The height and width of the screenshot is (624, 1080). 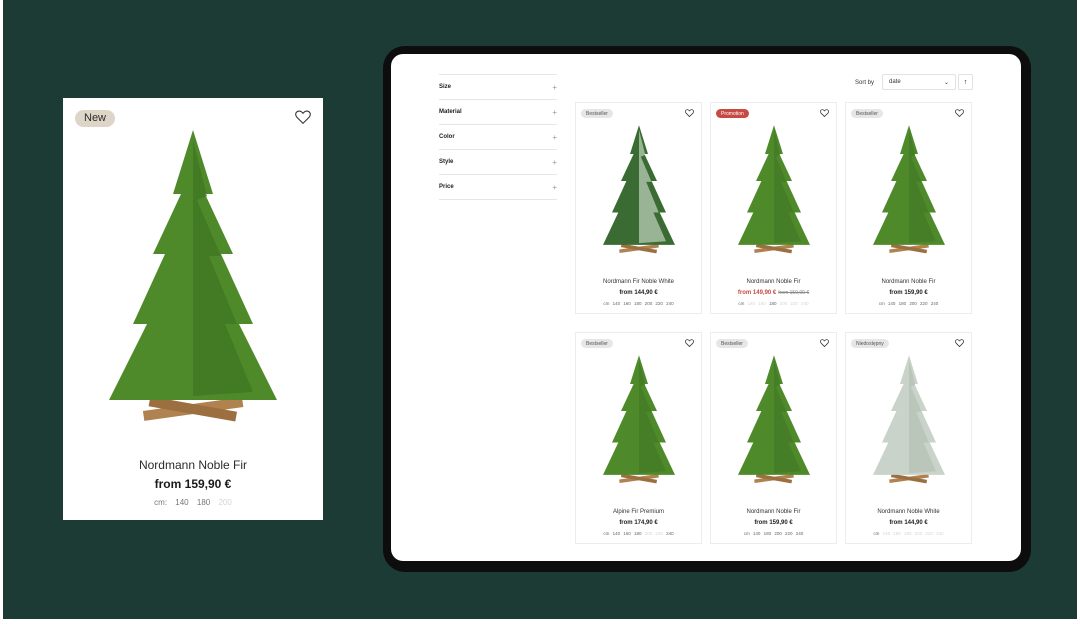 I want to click on product-price: from 149,90 € from 159,90 €, so click(x=773, y=293).